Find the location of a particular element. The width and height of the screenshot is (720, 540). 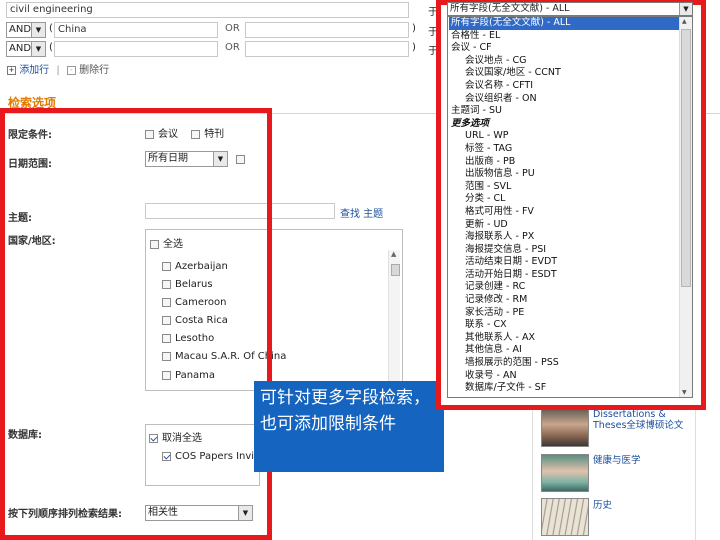

field-option: 更新 - UD is located at coordinates (564, 225).